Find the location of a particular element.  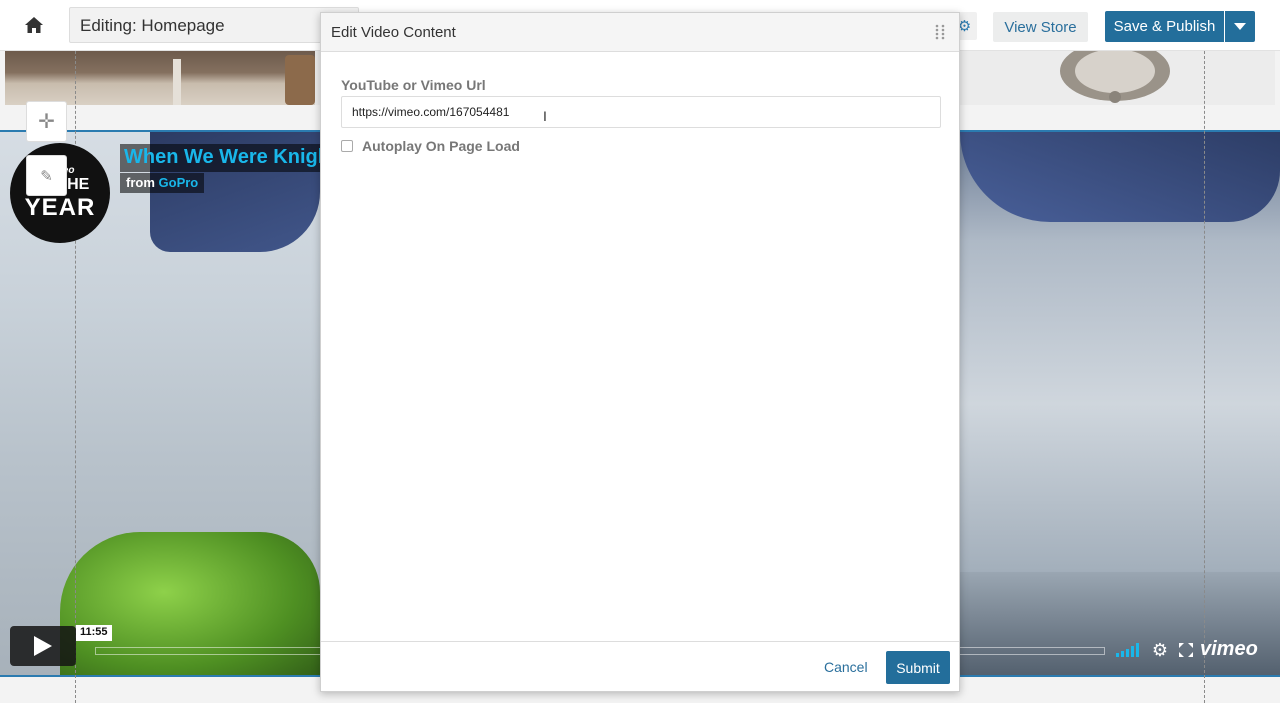

pencil-icon: ✎ is located at coordinates (46, 176).